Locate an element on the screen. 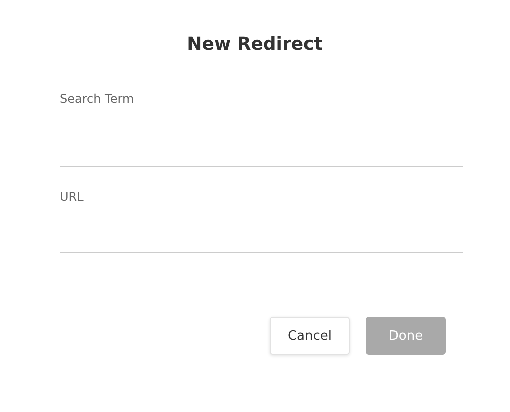 The image size is (510, 412). field-label: URL is located at coordinates (72, 197).